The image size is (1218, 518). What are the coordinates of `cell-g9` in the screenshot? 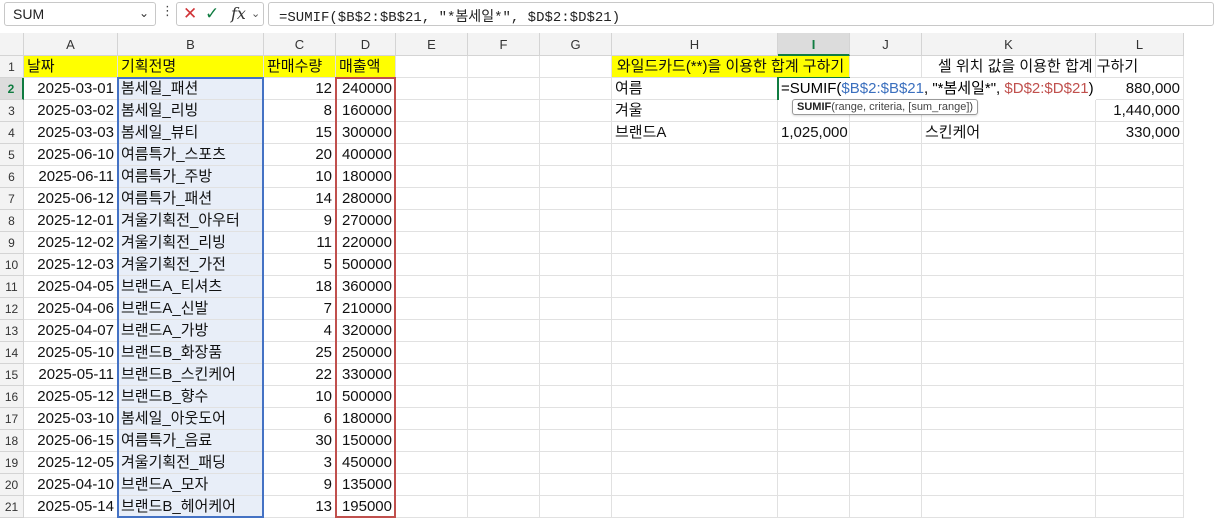 It's located at (576, 243).